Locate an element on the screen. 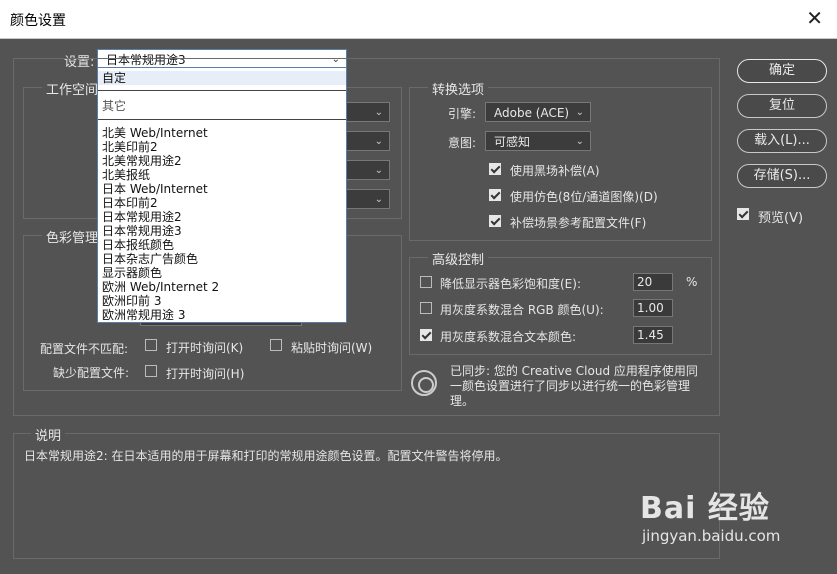 Image resolution: width=837 pixels, height=574 pixels. mismatch-open-checkbox is located at coordinates (151, 345).